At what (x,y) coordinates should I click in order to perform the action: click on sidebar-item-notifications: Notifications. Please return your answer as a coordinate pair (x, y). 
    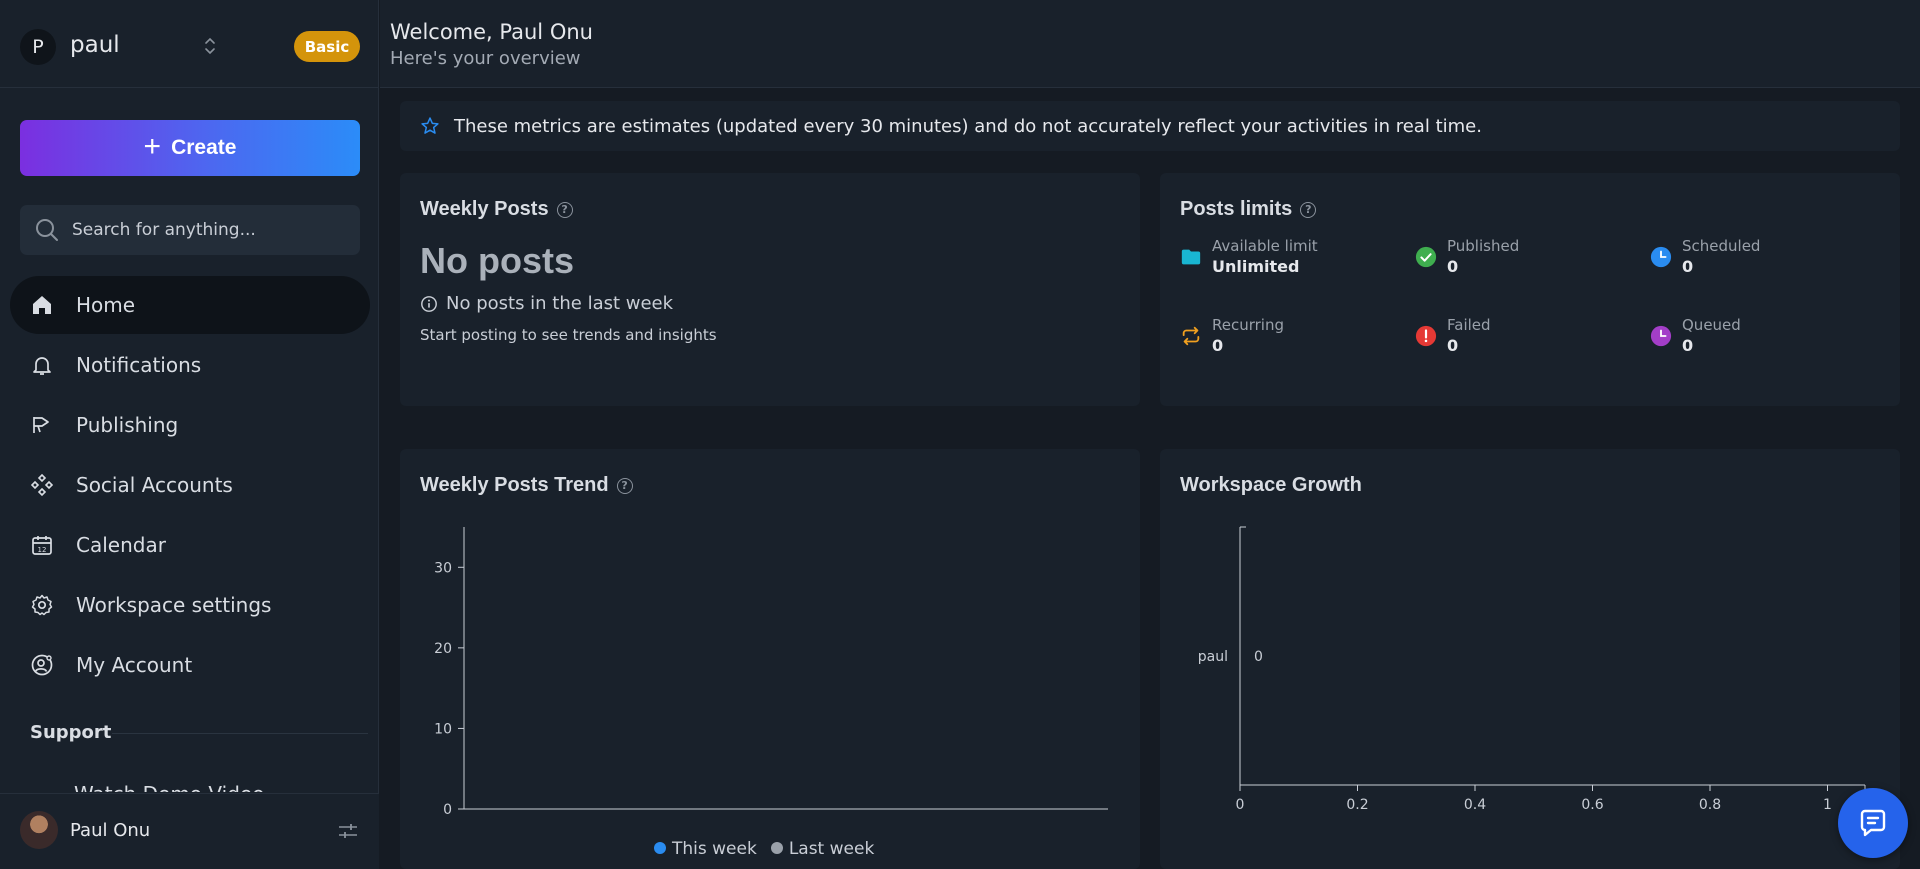
    Looking at the image, I should click on (190, 365).